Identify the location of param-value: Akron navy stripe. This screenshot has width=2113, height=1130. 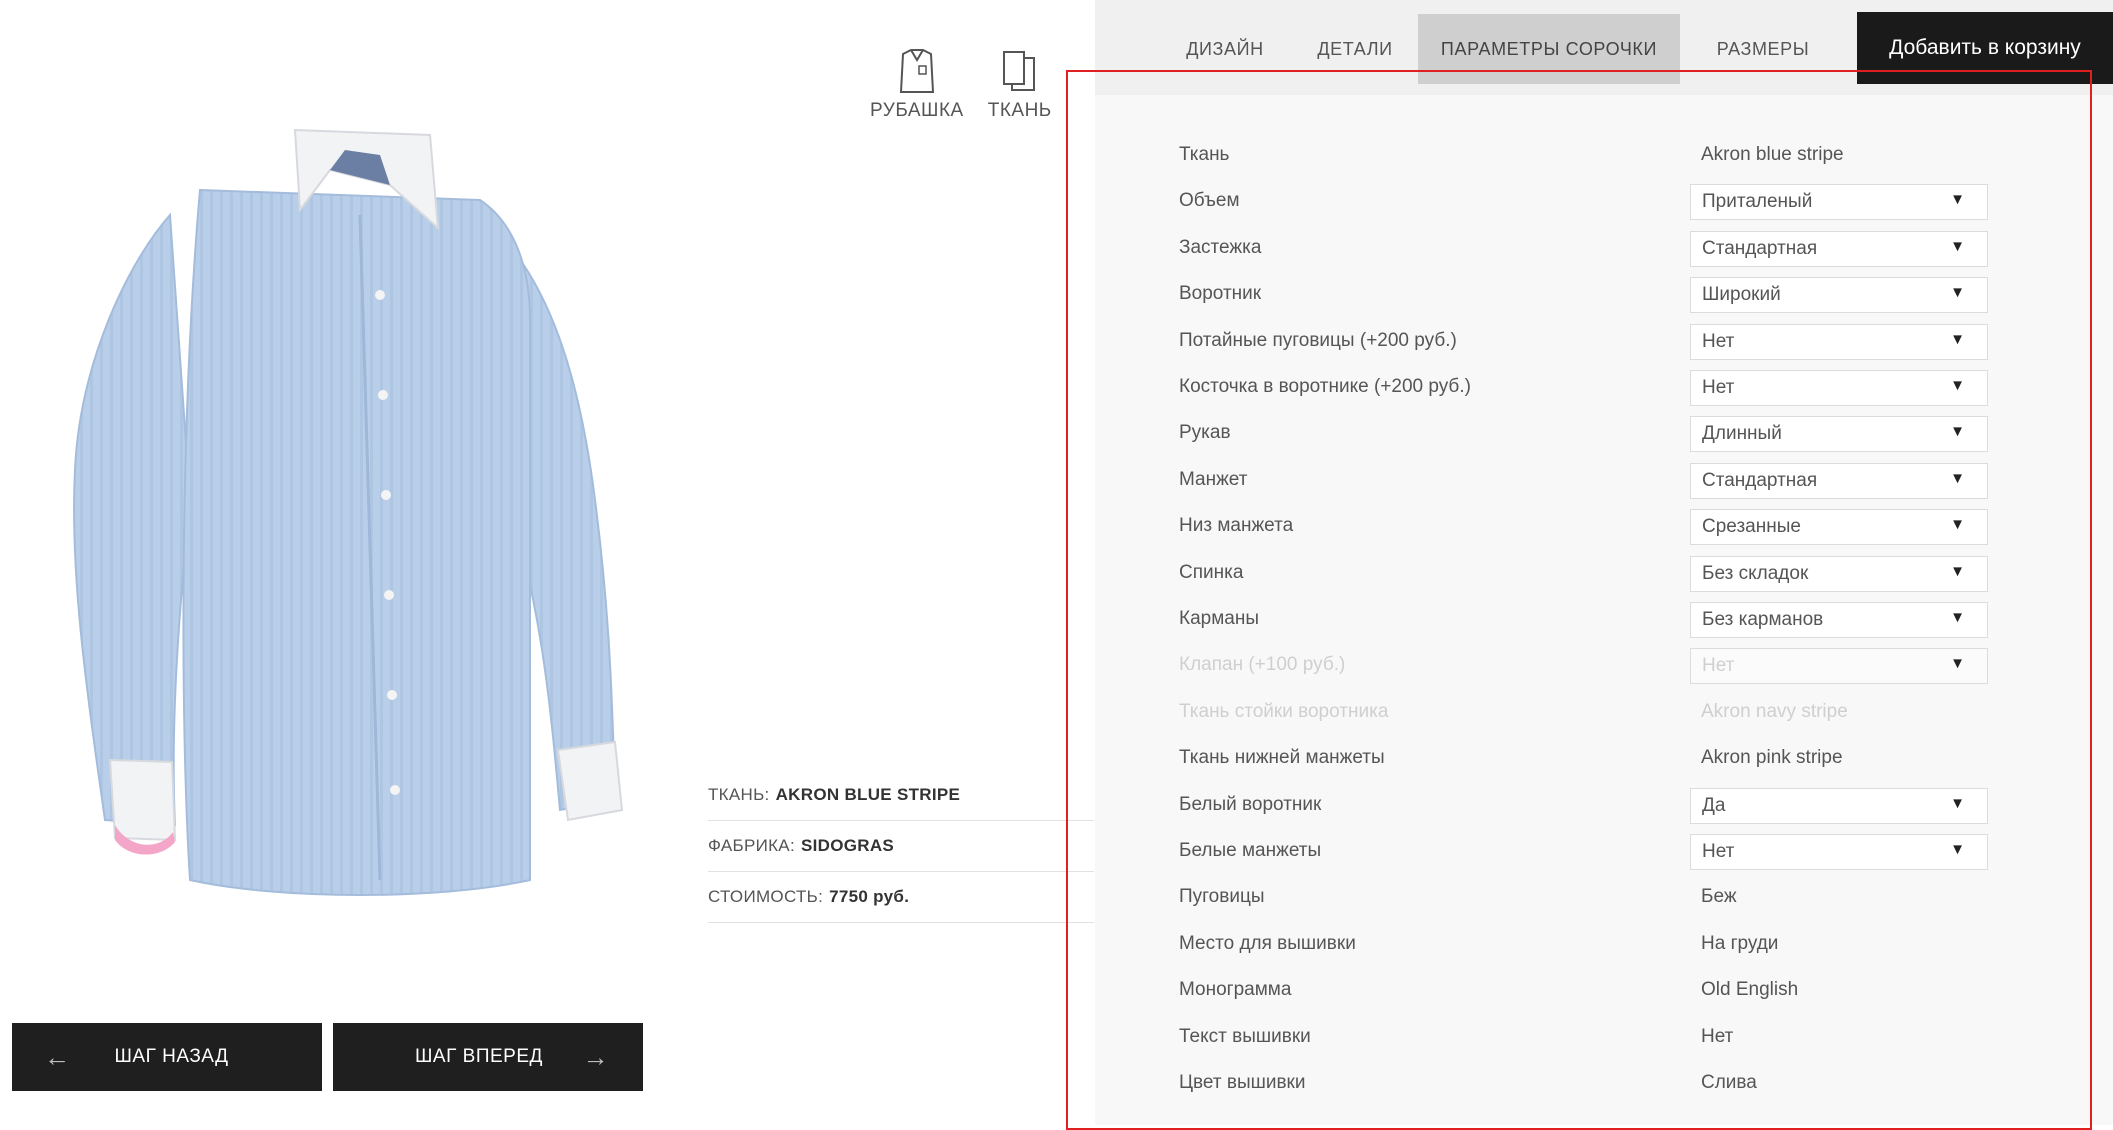
(1774, 711).